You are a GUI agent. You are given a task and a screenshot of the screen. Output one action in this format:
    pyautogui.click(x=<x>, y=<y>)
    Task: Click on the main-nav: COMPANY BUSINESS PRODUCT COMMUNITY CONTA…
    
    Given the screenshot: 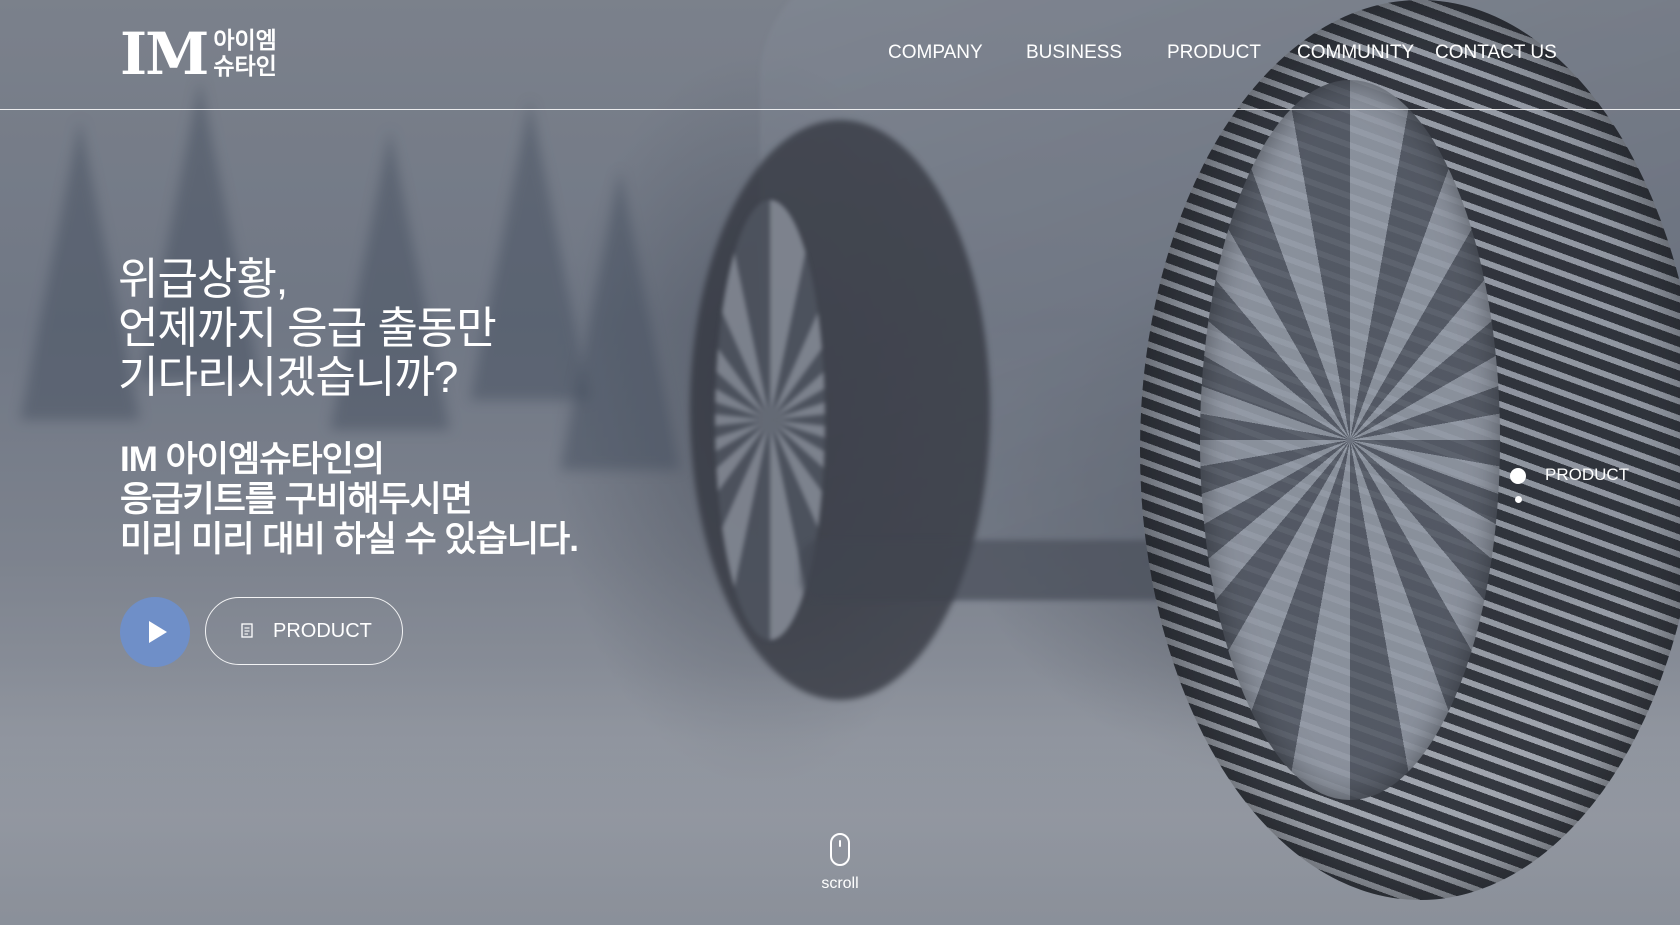 What is the action you would take?
    pyautogui.click(x=840, y=57)
    